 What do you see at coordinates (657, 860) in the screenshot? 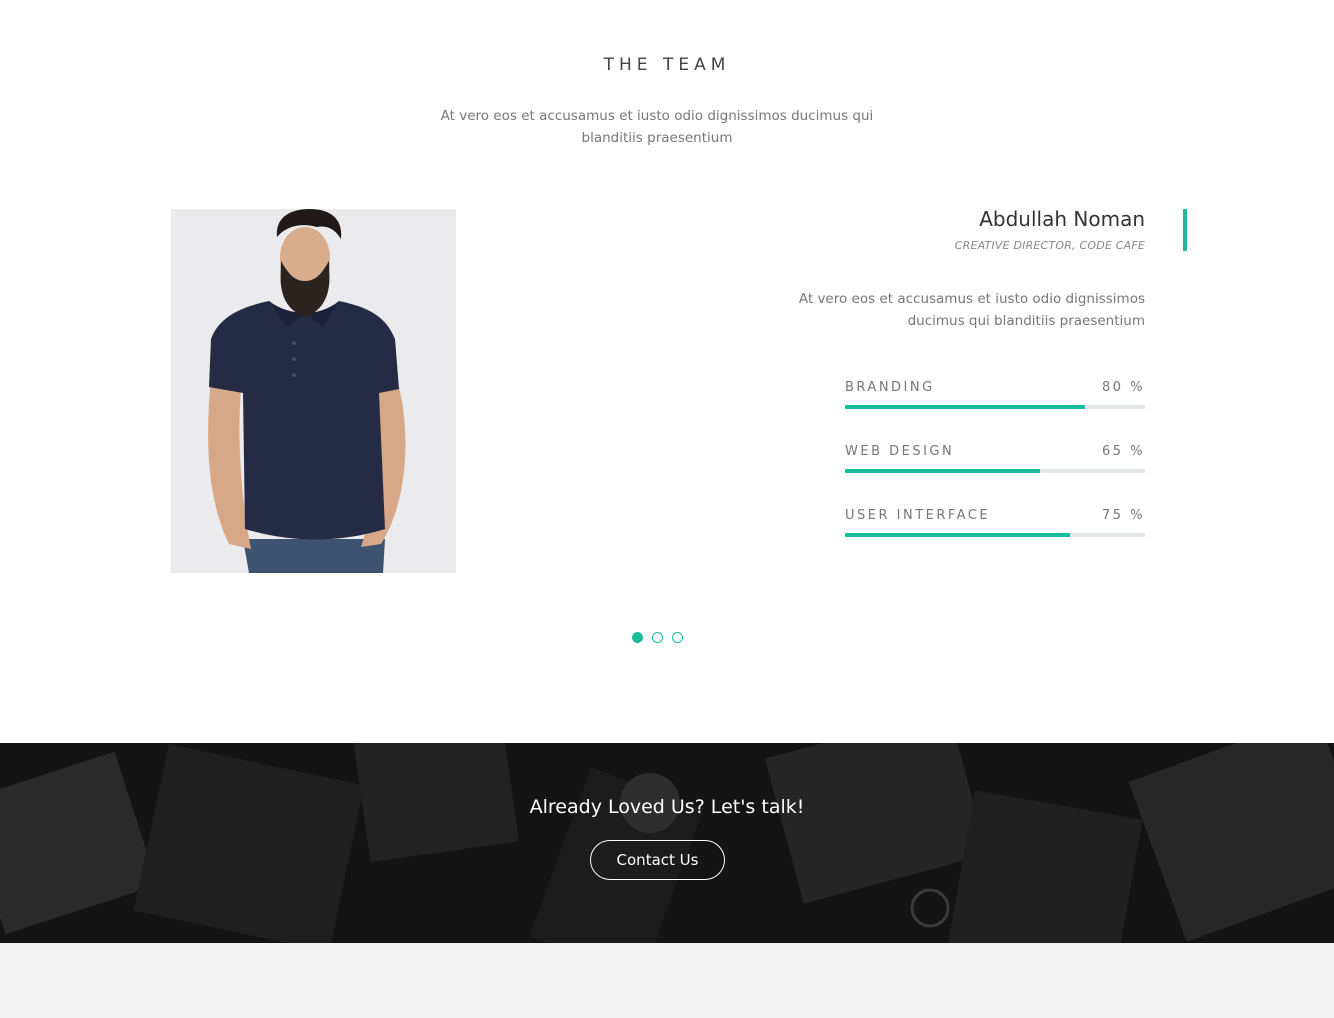
I see `contact-us-button: Contact Us` at bounding box center [657, 860].